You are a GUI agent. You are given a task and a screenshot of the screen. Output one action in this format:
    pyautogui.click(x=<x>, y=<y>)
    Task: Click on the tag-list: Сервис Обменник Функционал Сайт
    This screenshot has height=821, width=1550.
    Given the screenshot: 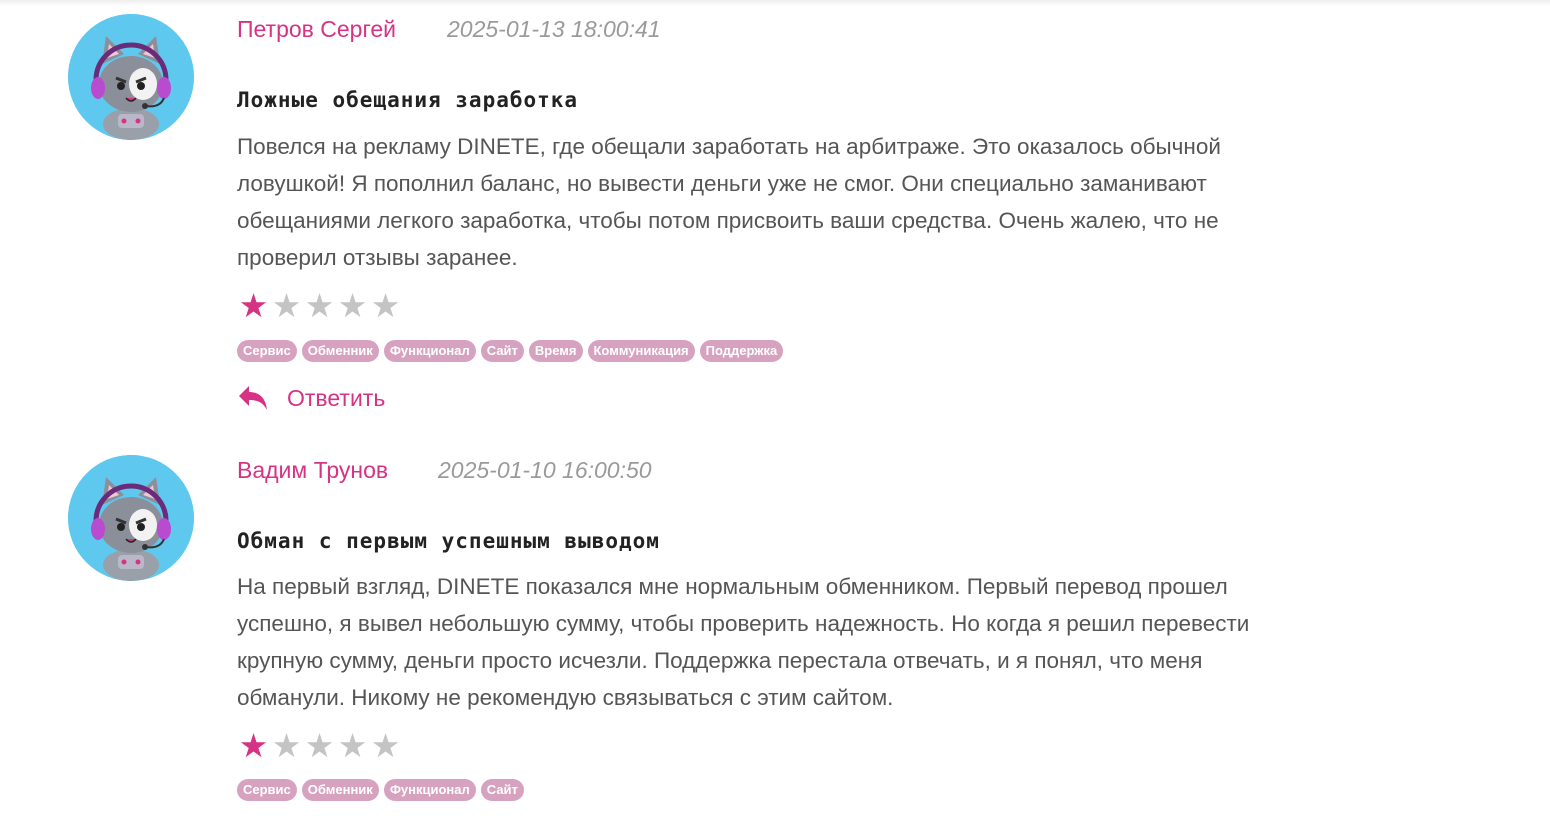 What is the action you would take?
    pyautogui.click(x=380, y=790)
    